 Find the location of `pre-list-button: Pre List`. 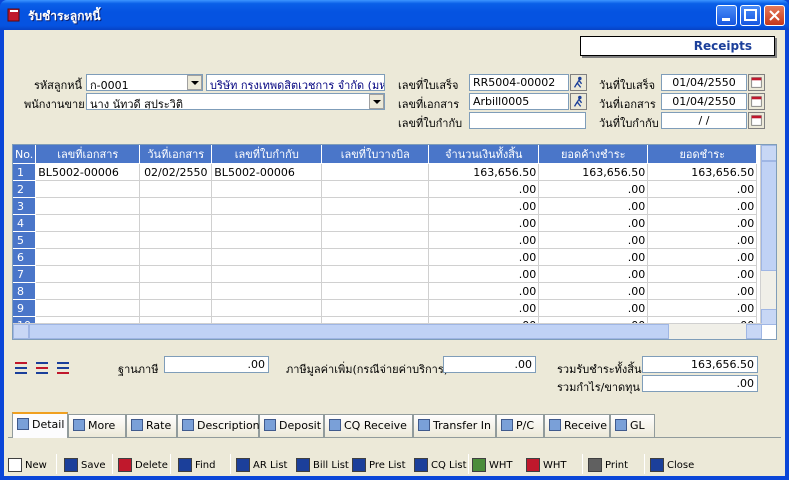

pre-list-button: Pre List is located at coordinates (379, 465).